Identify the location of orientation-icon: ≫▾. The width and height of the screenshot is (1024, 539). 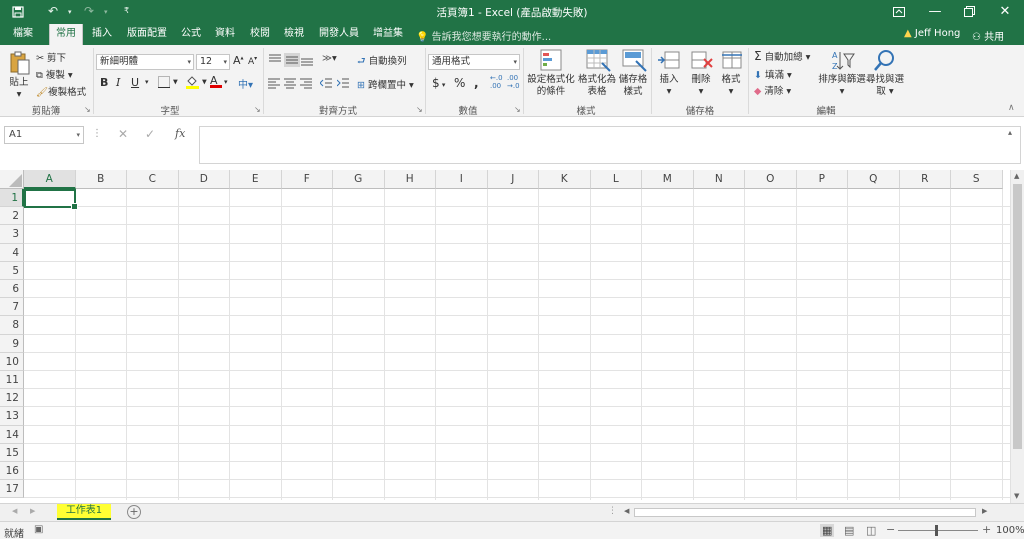
(329, 58).